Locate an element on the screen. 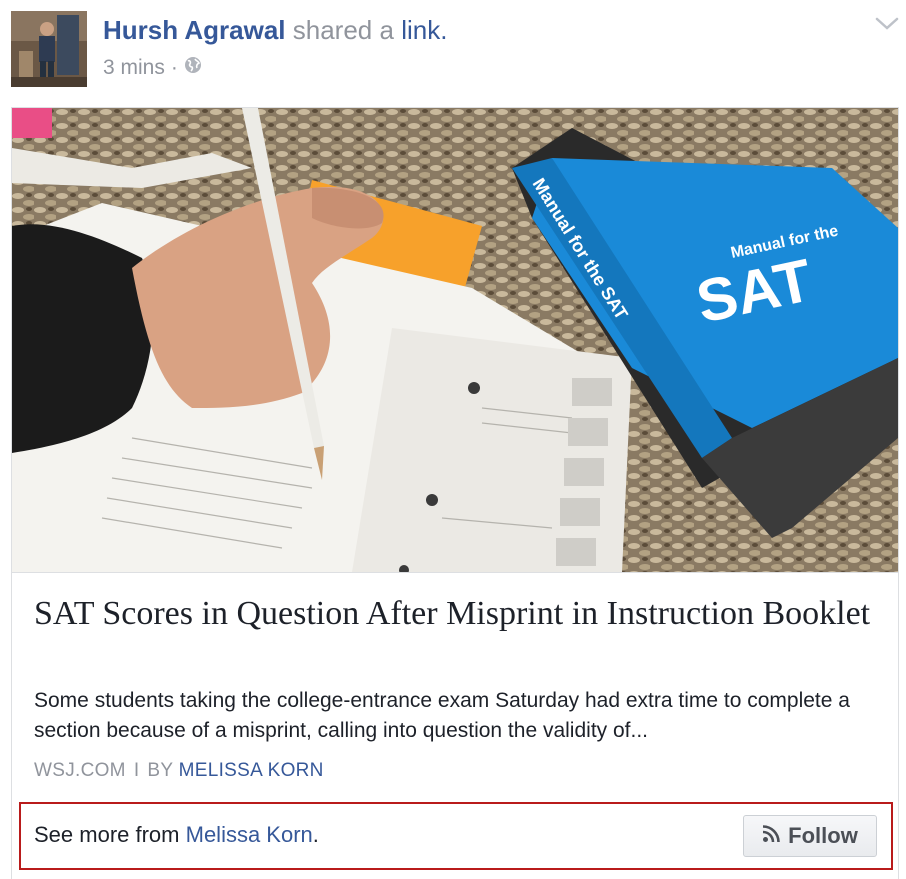  see-more-text: See more from Melissa Korn. is located at coordinates (176, 835).